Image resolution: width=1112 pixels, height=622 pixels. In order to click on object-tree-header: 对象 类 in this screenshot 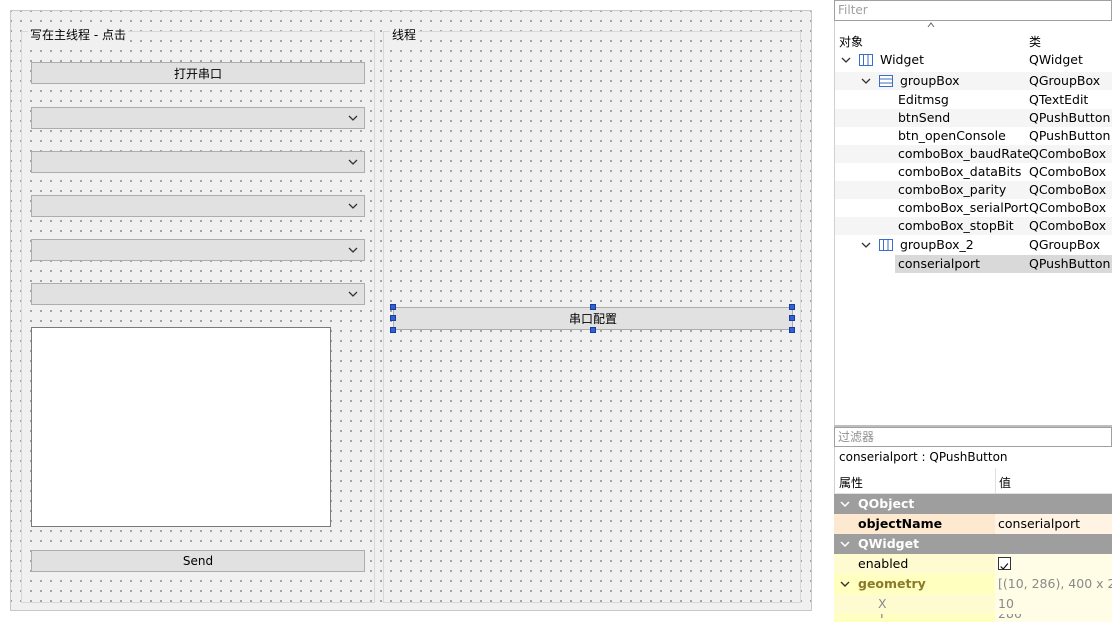, I will do `click(973, 36)`.